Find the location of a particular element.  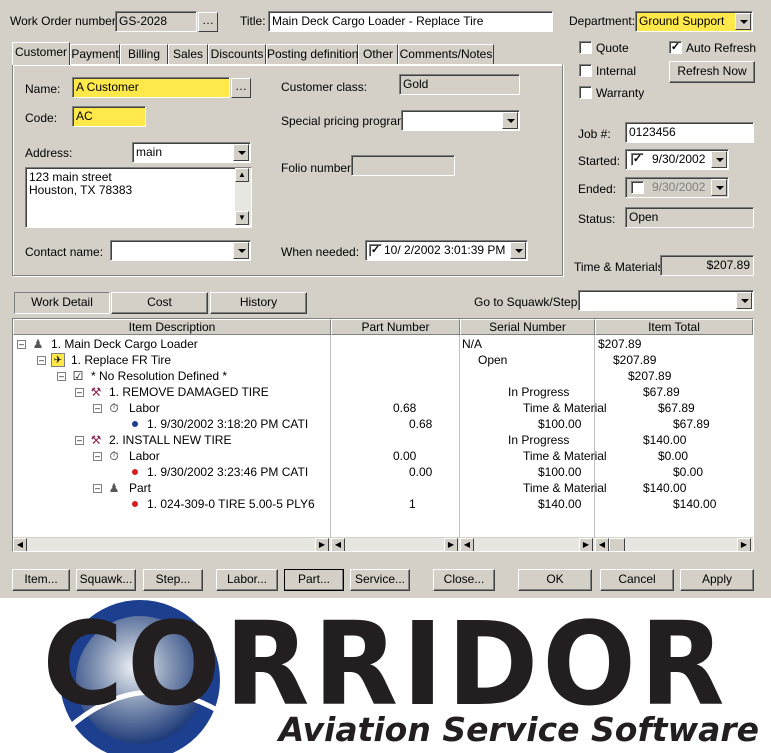

tab-payment: Payment is located at coordinates (95, 54).